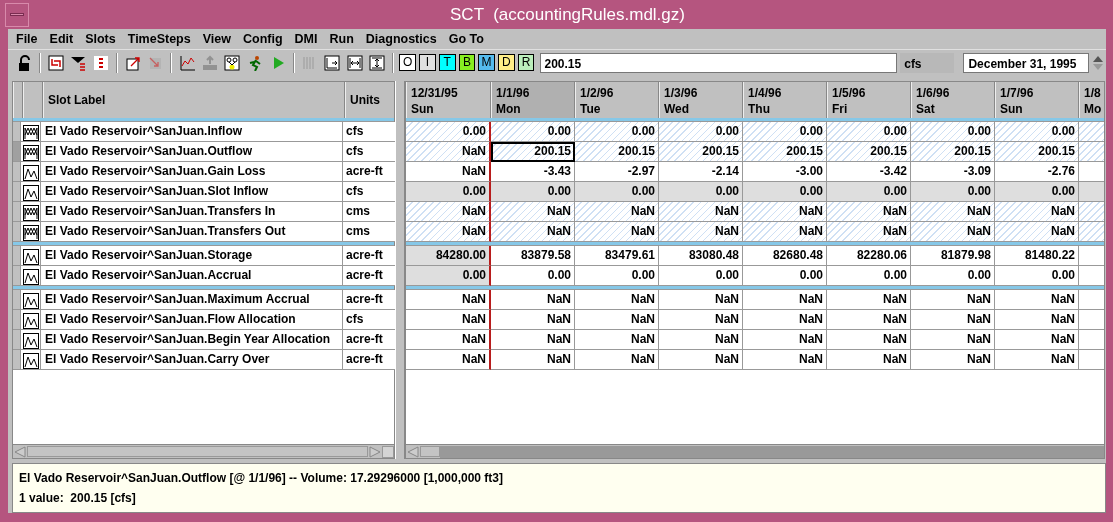 The height and width of the screenshot is (522, 1113). What do you see at coordinates (869, 256) in the screenshot?
I see `value-cell: 82280.06` at bounding box center [869, 256].